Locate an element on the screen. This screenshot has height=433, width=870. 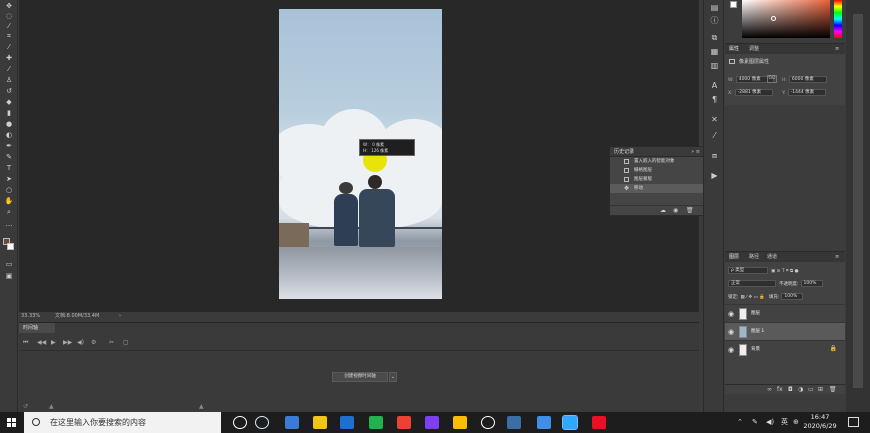
network-app-icon is located at coordinates (514, 422).